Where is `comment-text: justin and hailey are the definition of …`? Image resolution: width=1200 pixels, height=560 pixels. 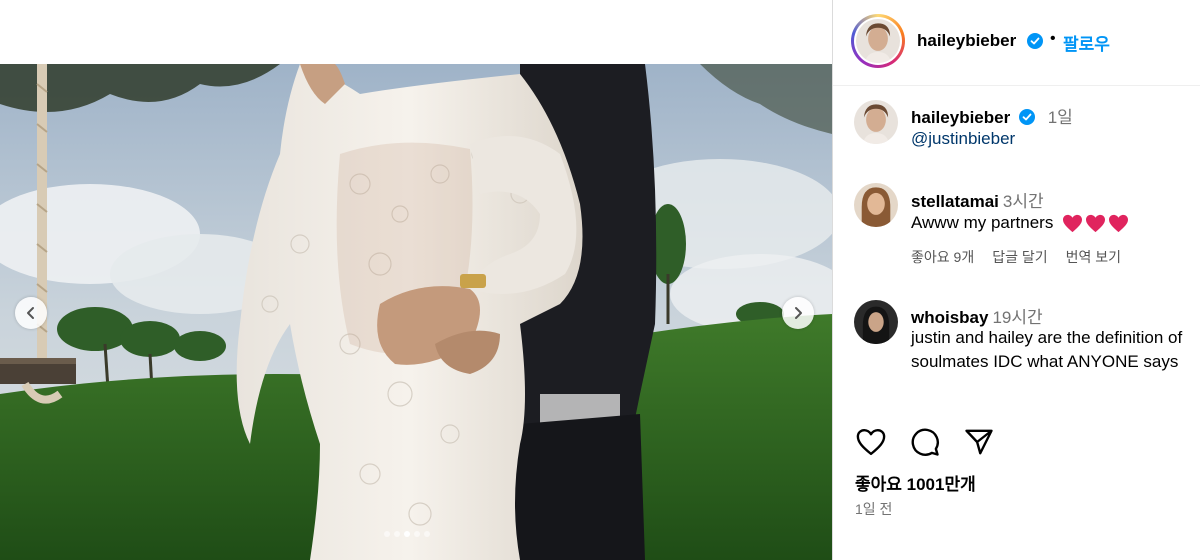 comment-text: justin and hailey are the definition of … is located at coordinates (1047, 349).